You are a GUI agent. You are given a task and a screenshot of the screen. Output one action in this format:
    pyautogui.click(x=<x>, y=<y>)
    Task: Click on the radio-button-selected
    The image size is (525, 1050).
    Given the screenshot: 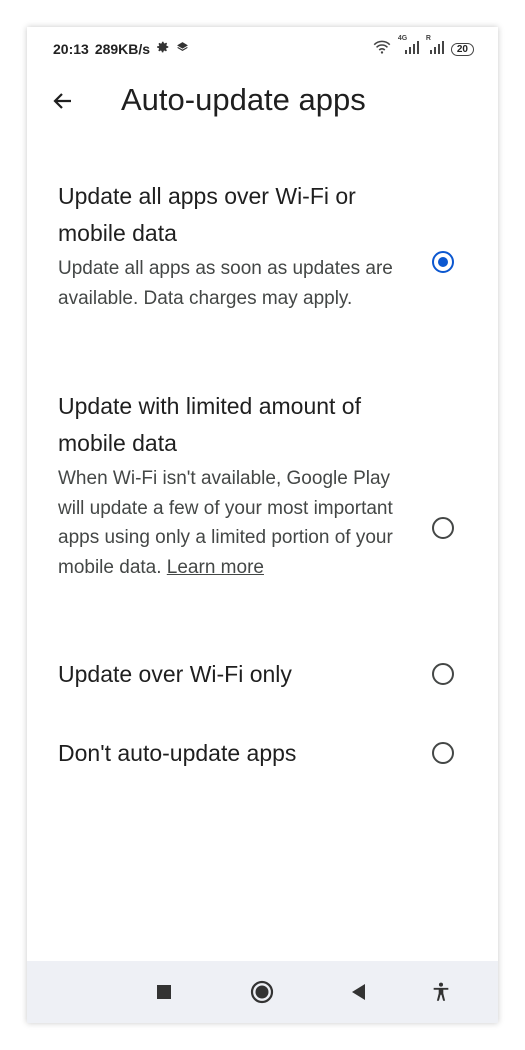 What is the action you would take?
    pyautogui.click(x=443, y=262)
    